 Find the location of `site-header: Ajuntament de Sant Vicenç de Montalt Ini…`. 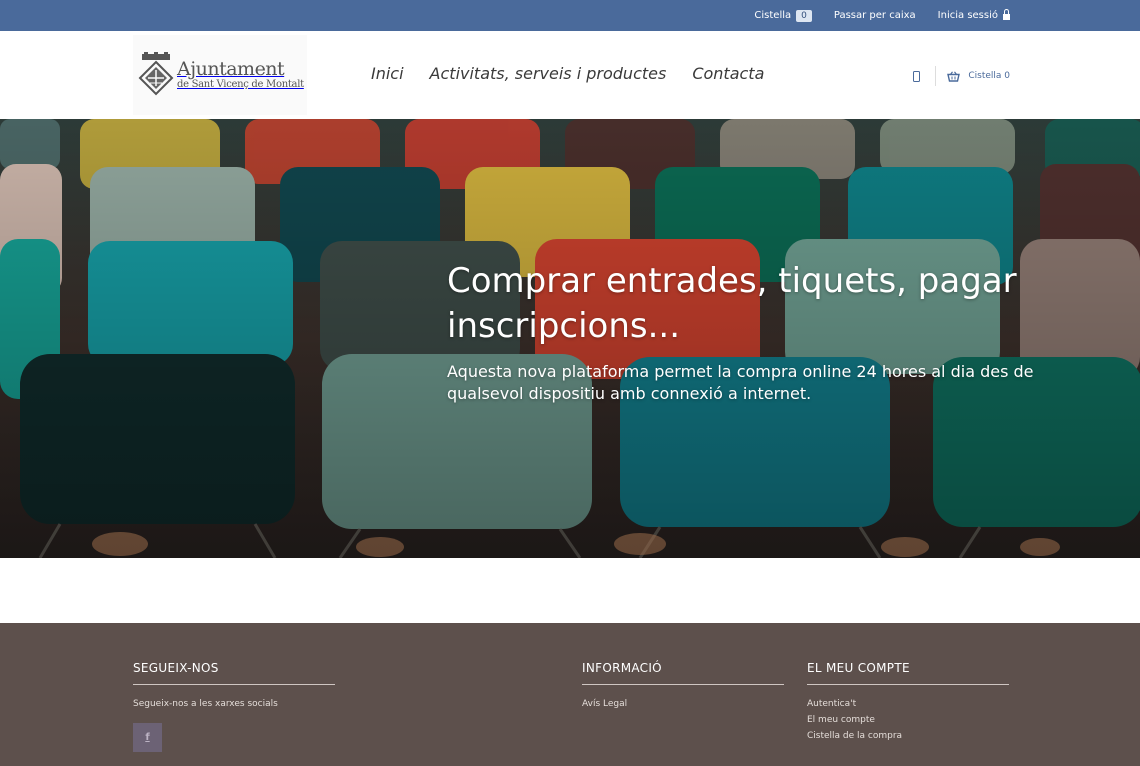

site-header: Ajuntament de Sant Vicenç de Montalt Ini… is located at coordinates (570, 75).